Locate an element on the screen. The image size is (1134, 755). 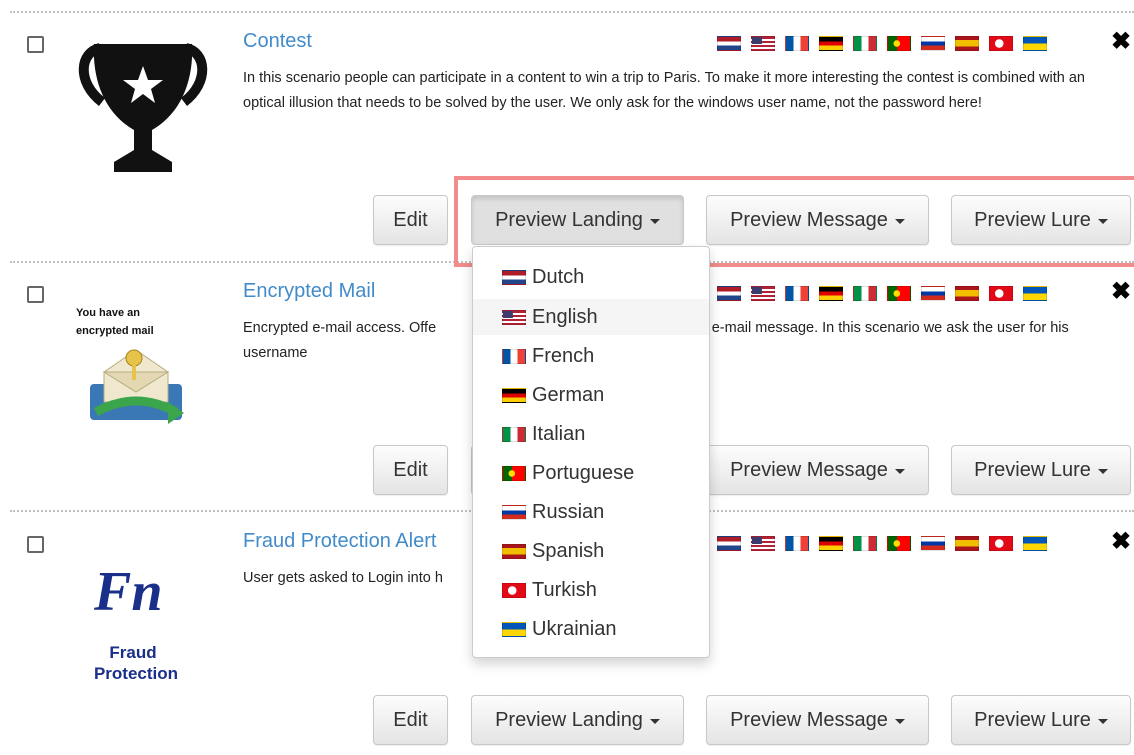
dropdown-item-turkish: Turkish is located at coordinates (591, 590).